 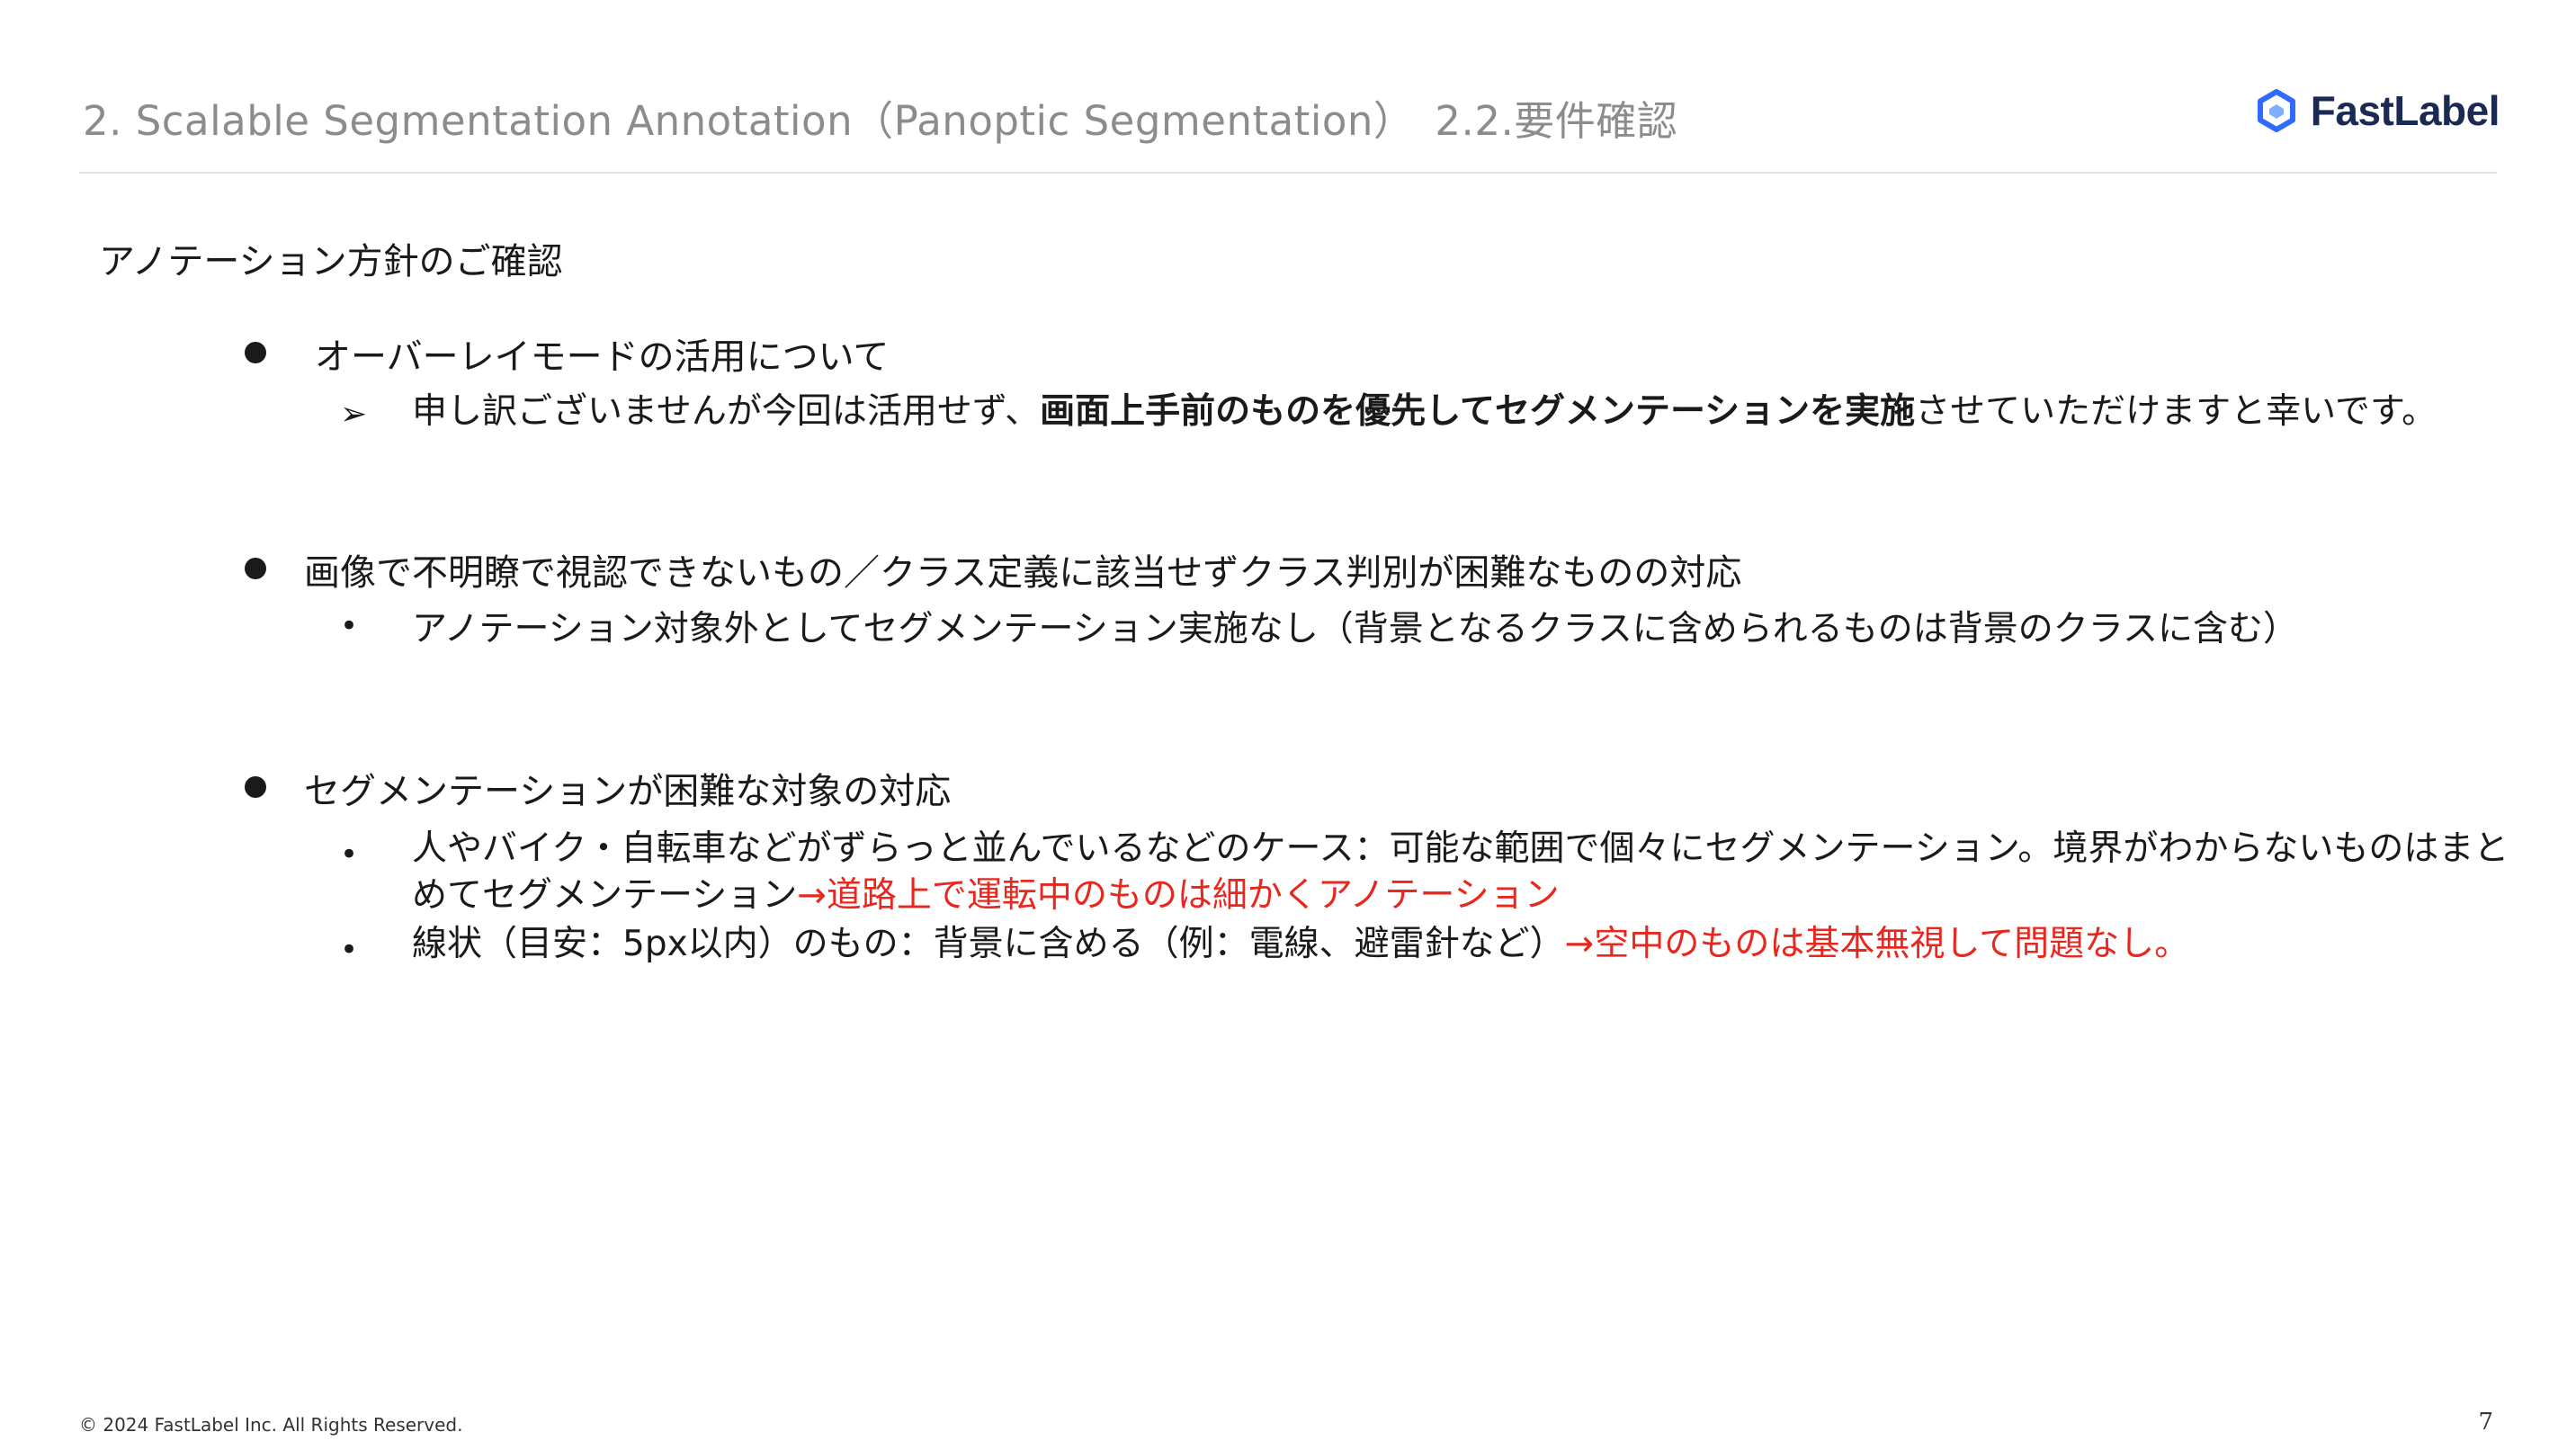 What do you see at coordinates (2485, 1422) in the screenshot?
I see `page-number: 7` at bounding box center [2485, 1422].